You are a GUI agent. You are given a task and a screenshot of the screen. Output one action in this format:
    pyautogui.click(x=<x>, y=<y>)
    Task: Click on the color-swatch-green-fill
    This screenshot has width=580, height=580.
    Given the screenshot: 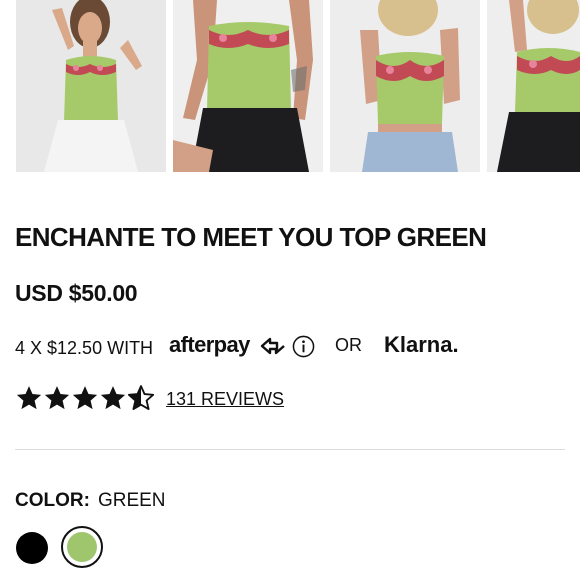 What is the action you would take?
    pyautogui.click(x=82, y=547)
    